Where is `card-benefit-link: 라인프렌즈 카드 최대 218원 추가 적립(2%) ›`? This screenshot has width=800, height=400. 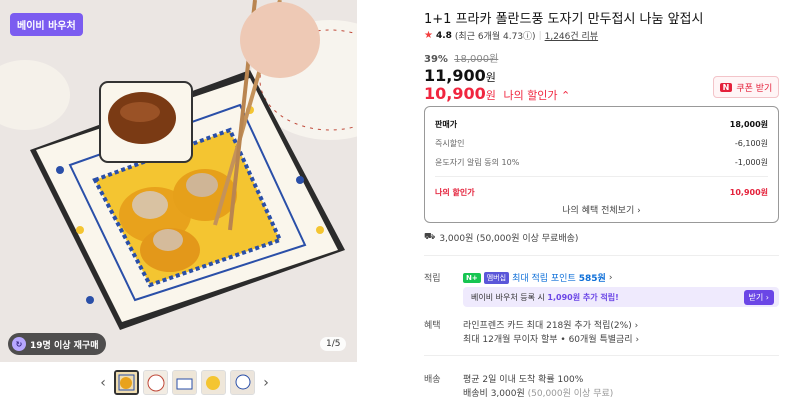 card-benefit-link: 라인프렌즈 카드 최대 218원 추가 적립(2%) › is located at coordinates (550, 324).